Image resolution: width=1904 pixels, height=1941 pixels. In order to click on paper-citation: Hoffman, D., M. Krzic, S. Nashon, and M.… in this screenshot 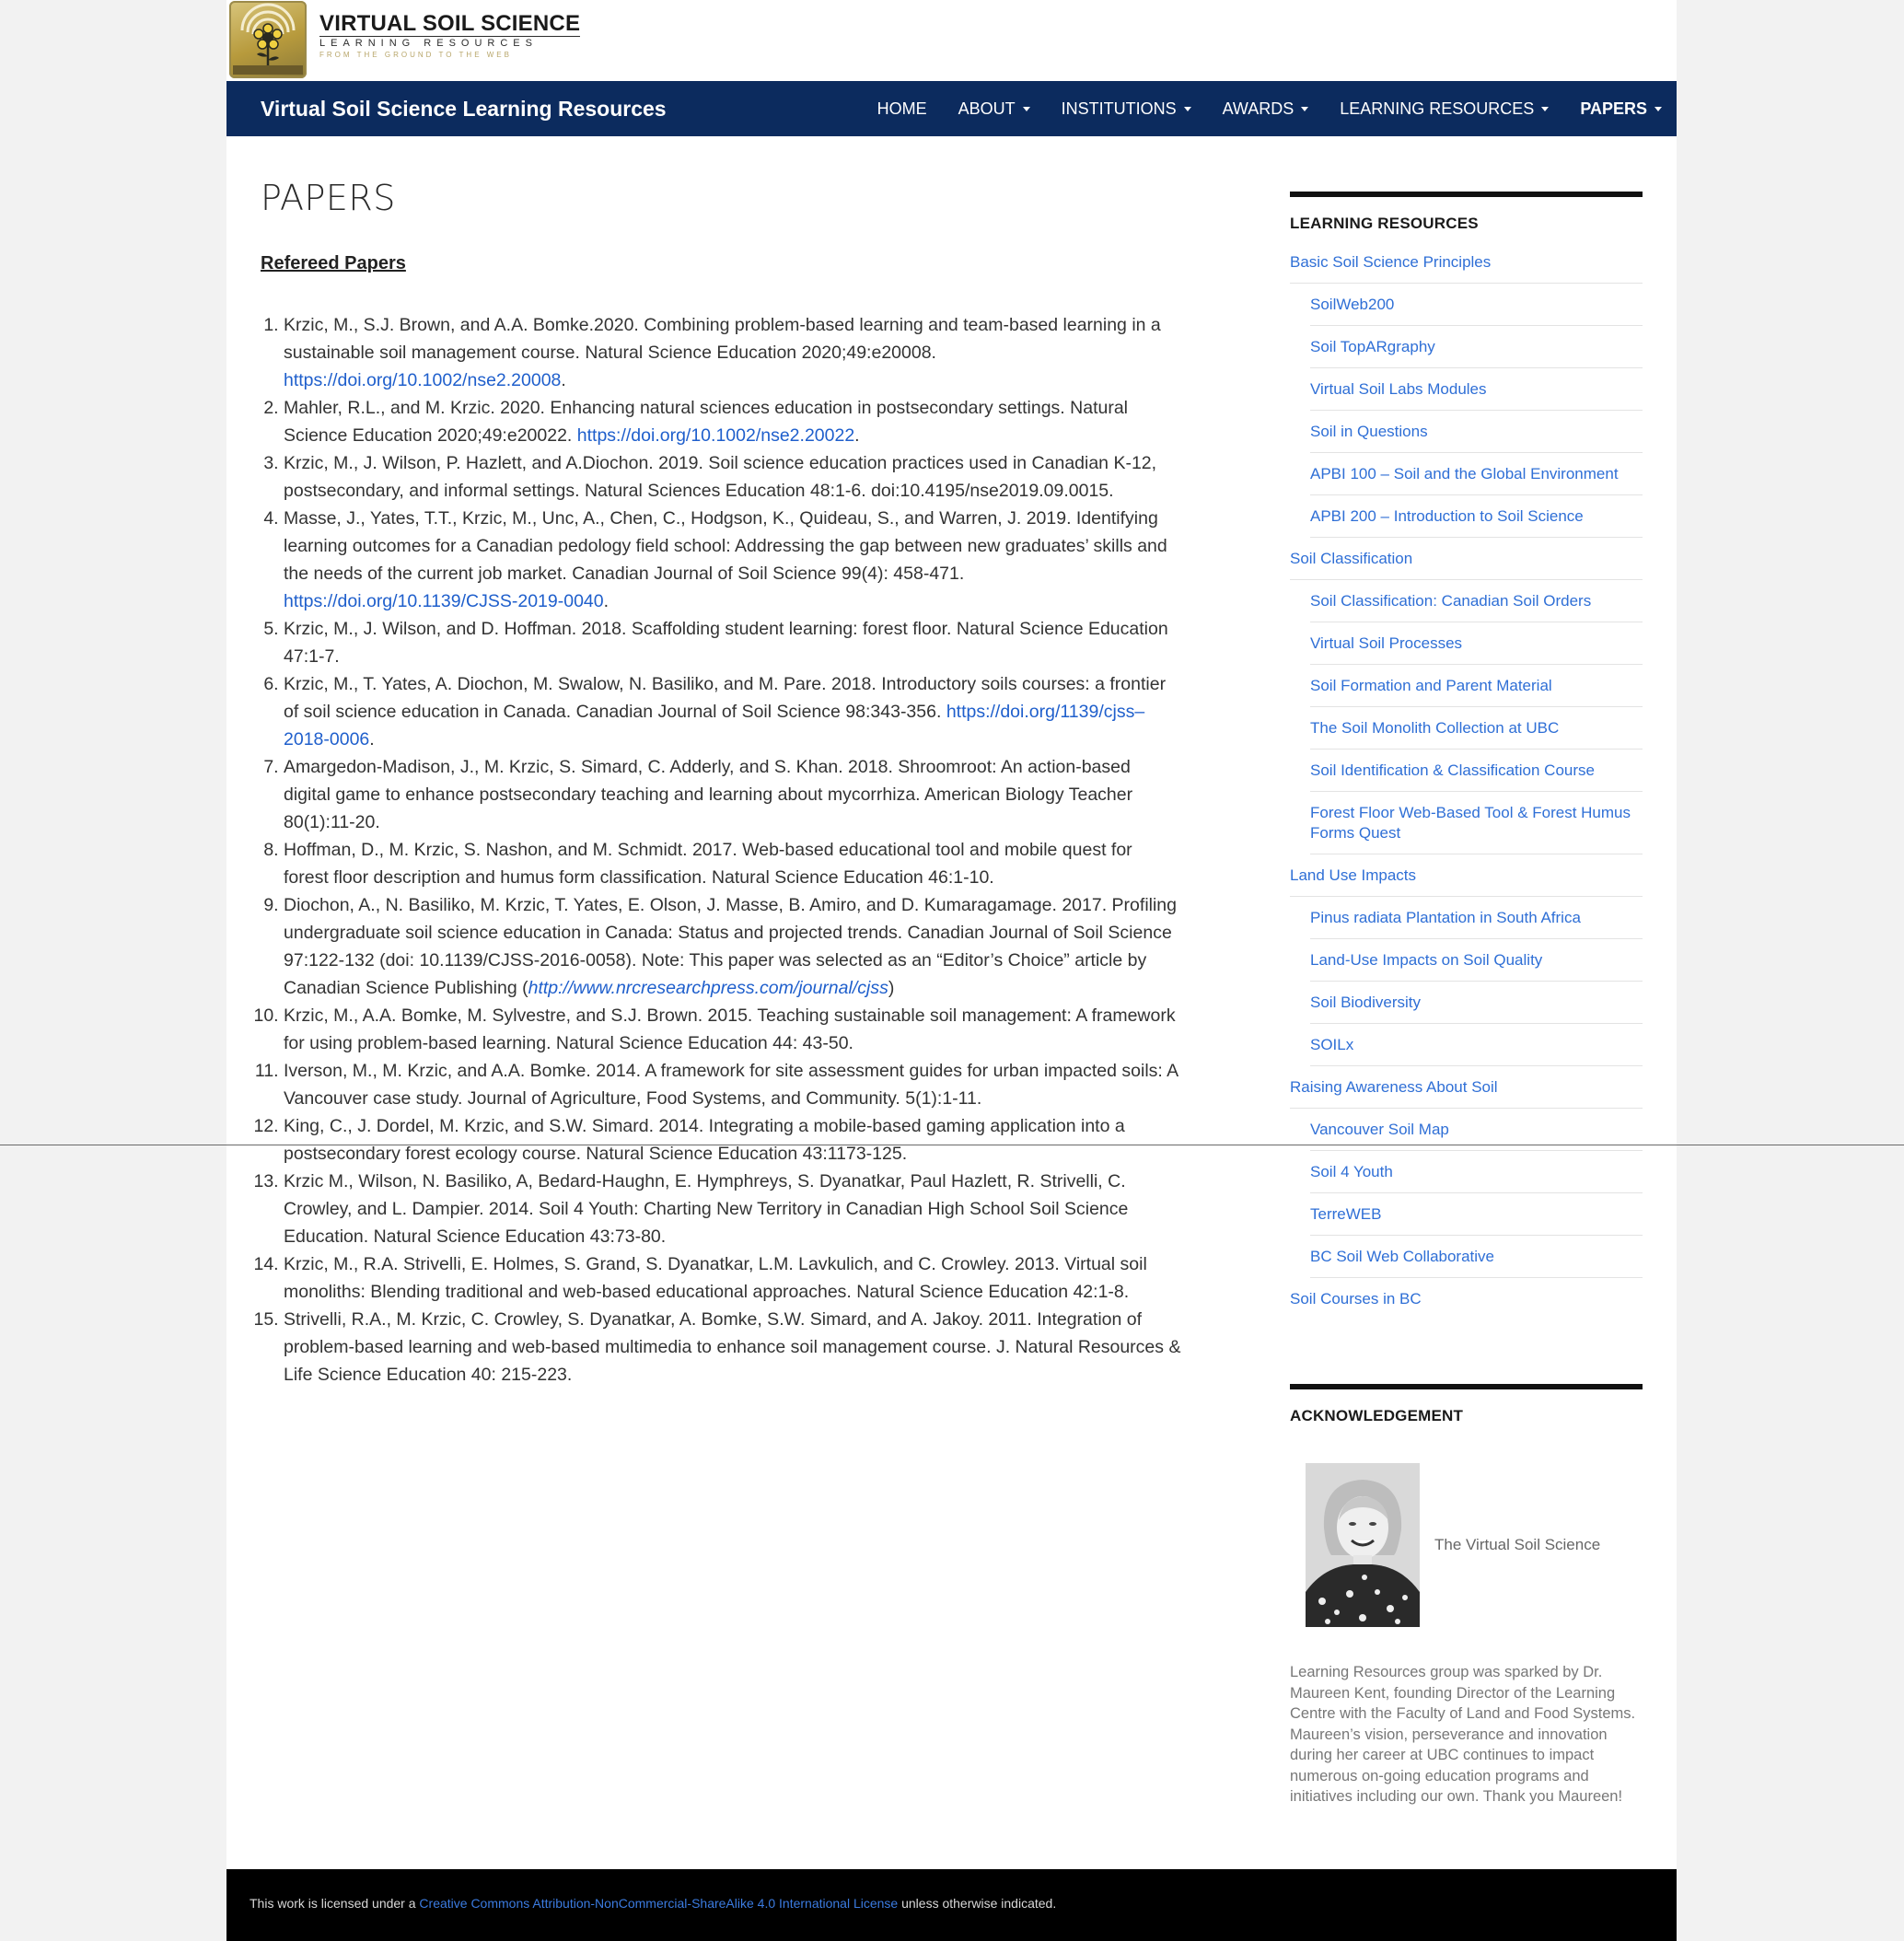, I will do `click(708, 864)`.